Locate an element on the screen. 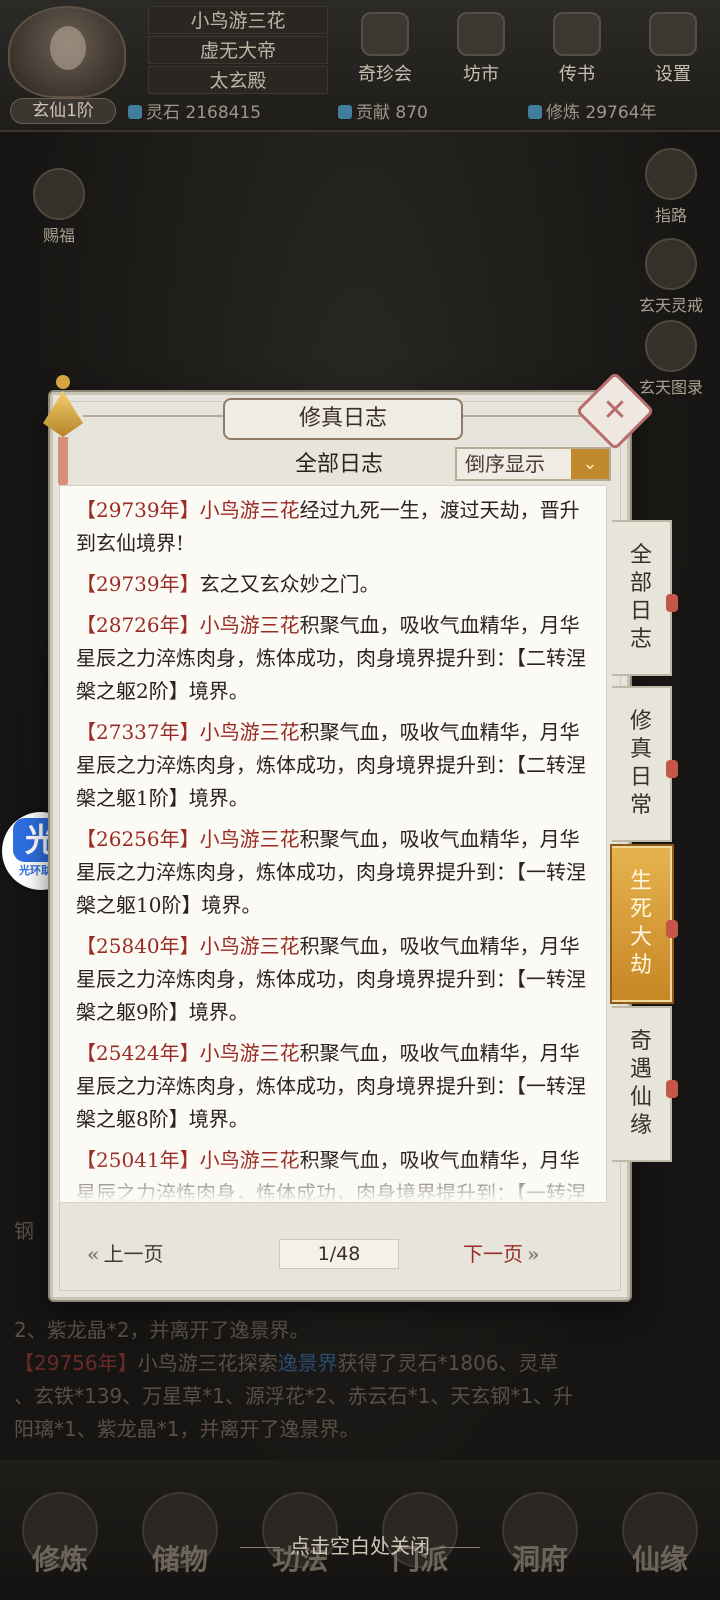 This screenshot has width=720, height=1600. blessing-button: 赐福 is located at coordinates (59, 207).